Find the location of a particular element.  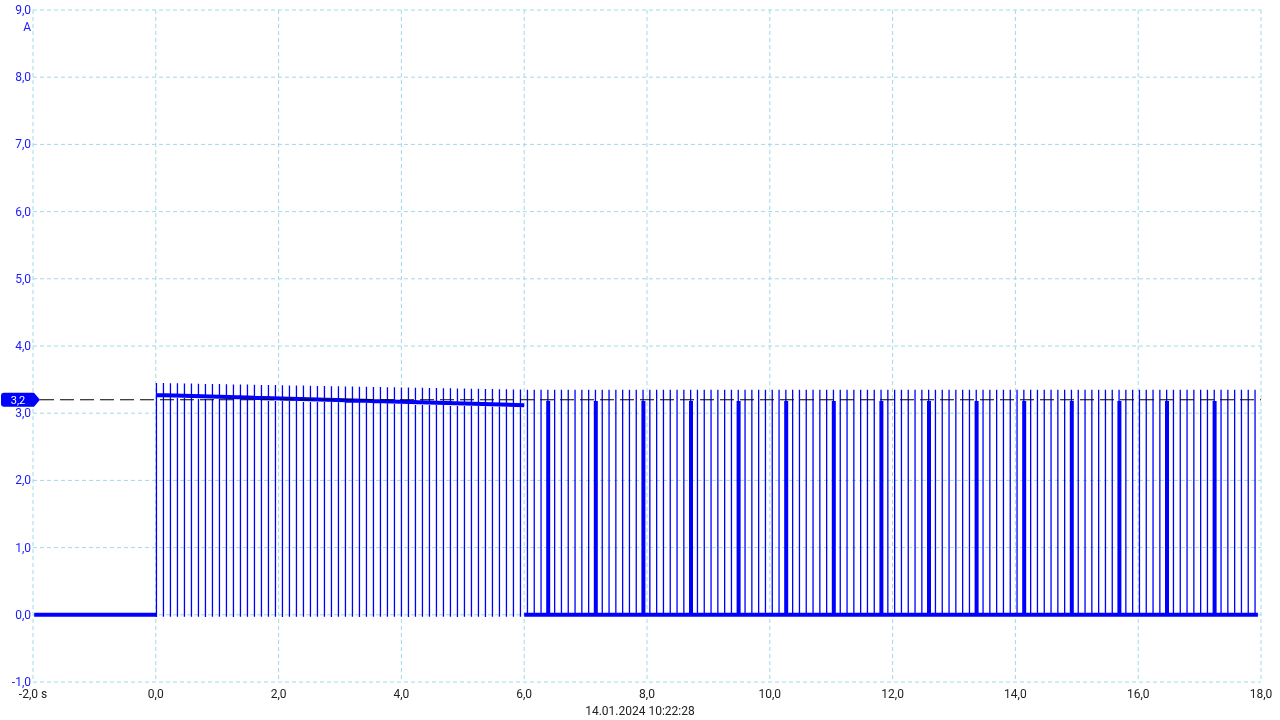

y-axis-label: 6,0 is located at coordinates (23, 211).